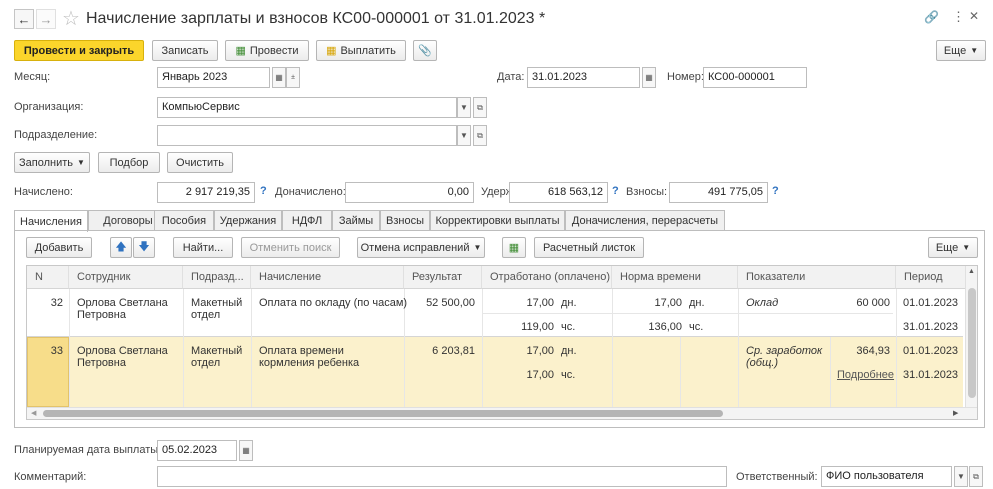 This screenshot has height=489, width=993. Describe the element at coordinates (126, 277) in the screenshot. I see `column-header-employee: Сотрудник` at that location.